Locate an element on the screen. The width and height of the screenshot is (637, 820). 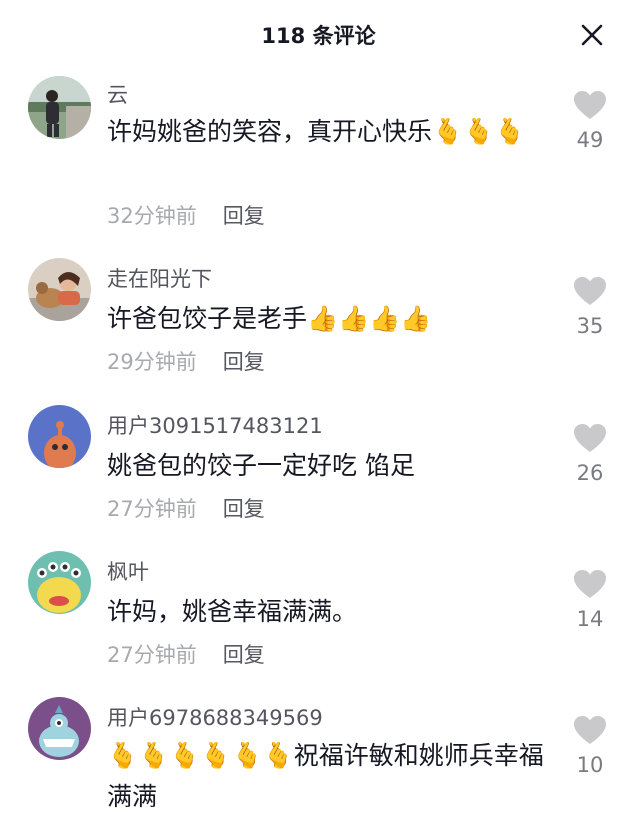
comment-meta: 29分钟前 回复 is located at coordinates (186, 361).